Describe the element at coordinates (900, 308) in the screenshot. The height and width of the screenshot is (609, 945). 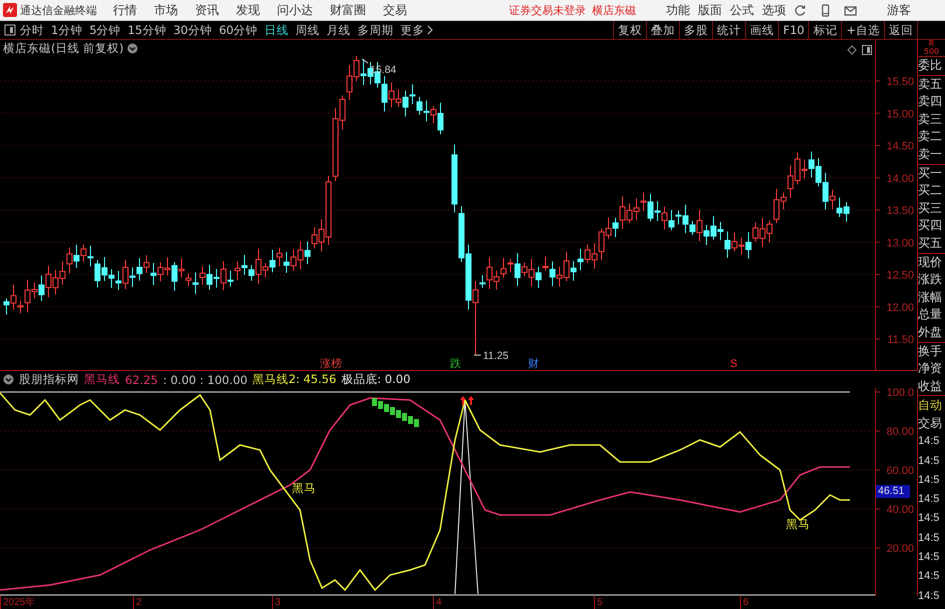
I see `price-axis-label: 12.00` at that location.